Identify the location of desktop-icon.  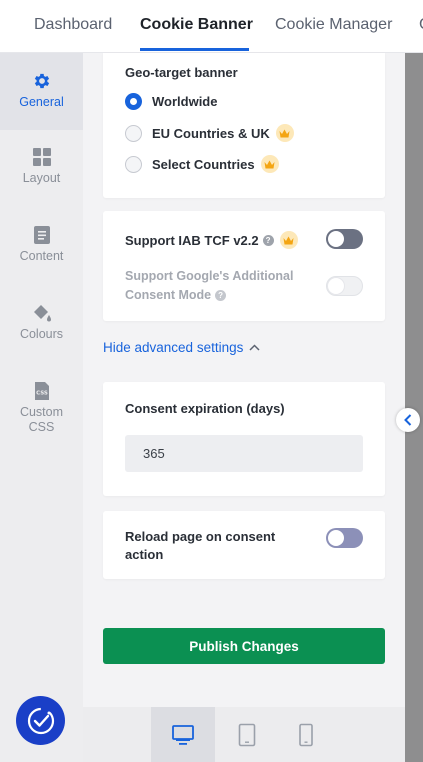
(183, 734).